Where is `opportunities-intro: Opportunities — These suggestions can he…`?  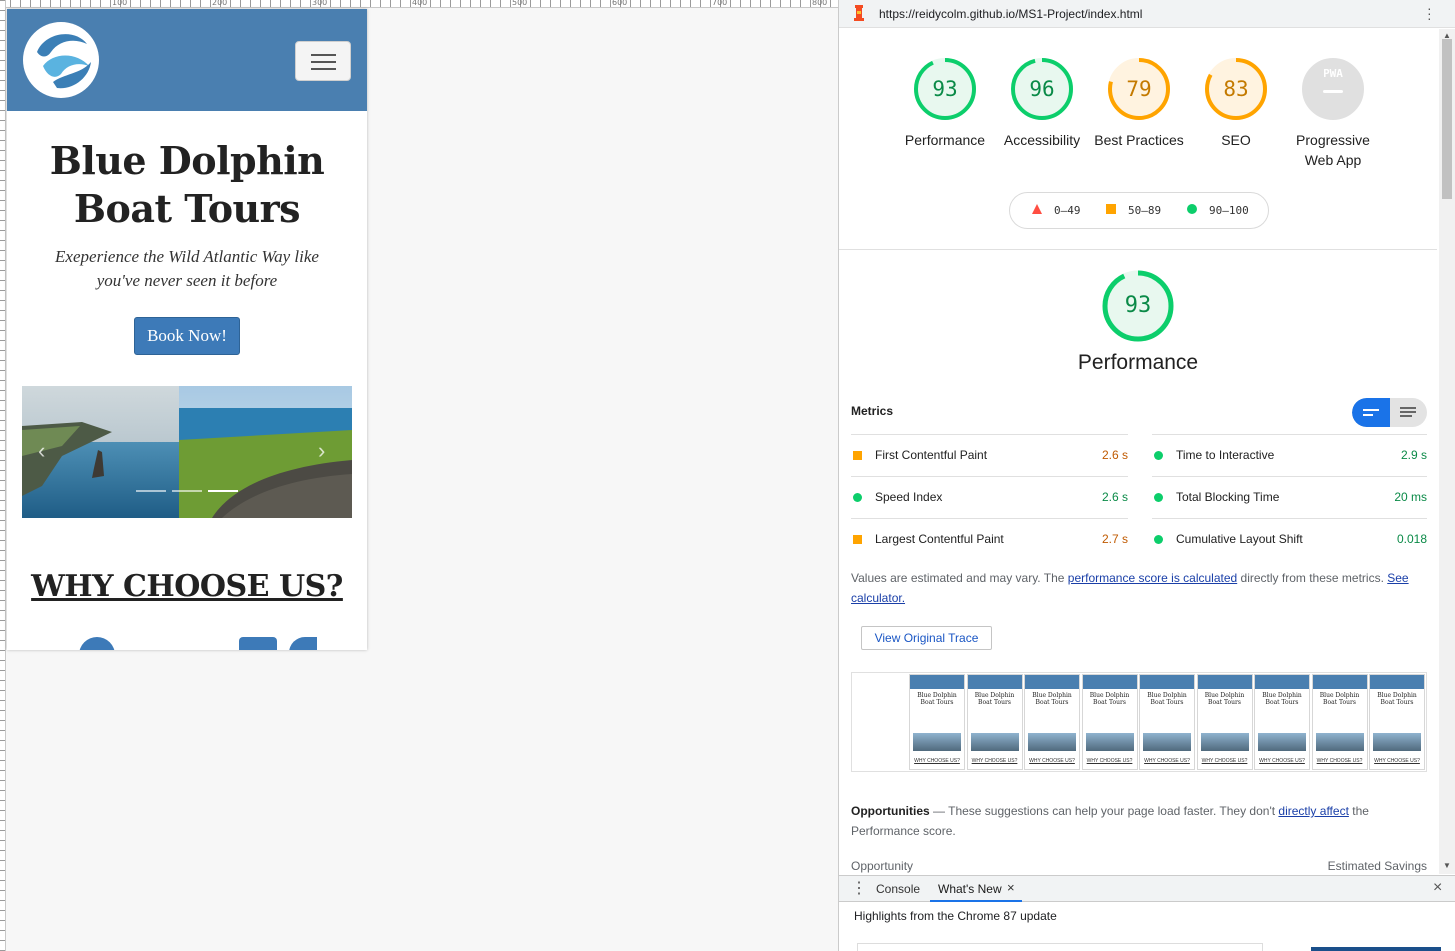 opportunities-intro: Opportunities — These suggestions can he… is located at coordinates (1131, 821).